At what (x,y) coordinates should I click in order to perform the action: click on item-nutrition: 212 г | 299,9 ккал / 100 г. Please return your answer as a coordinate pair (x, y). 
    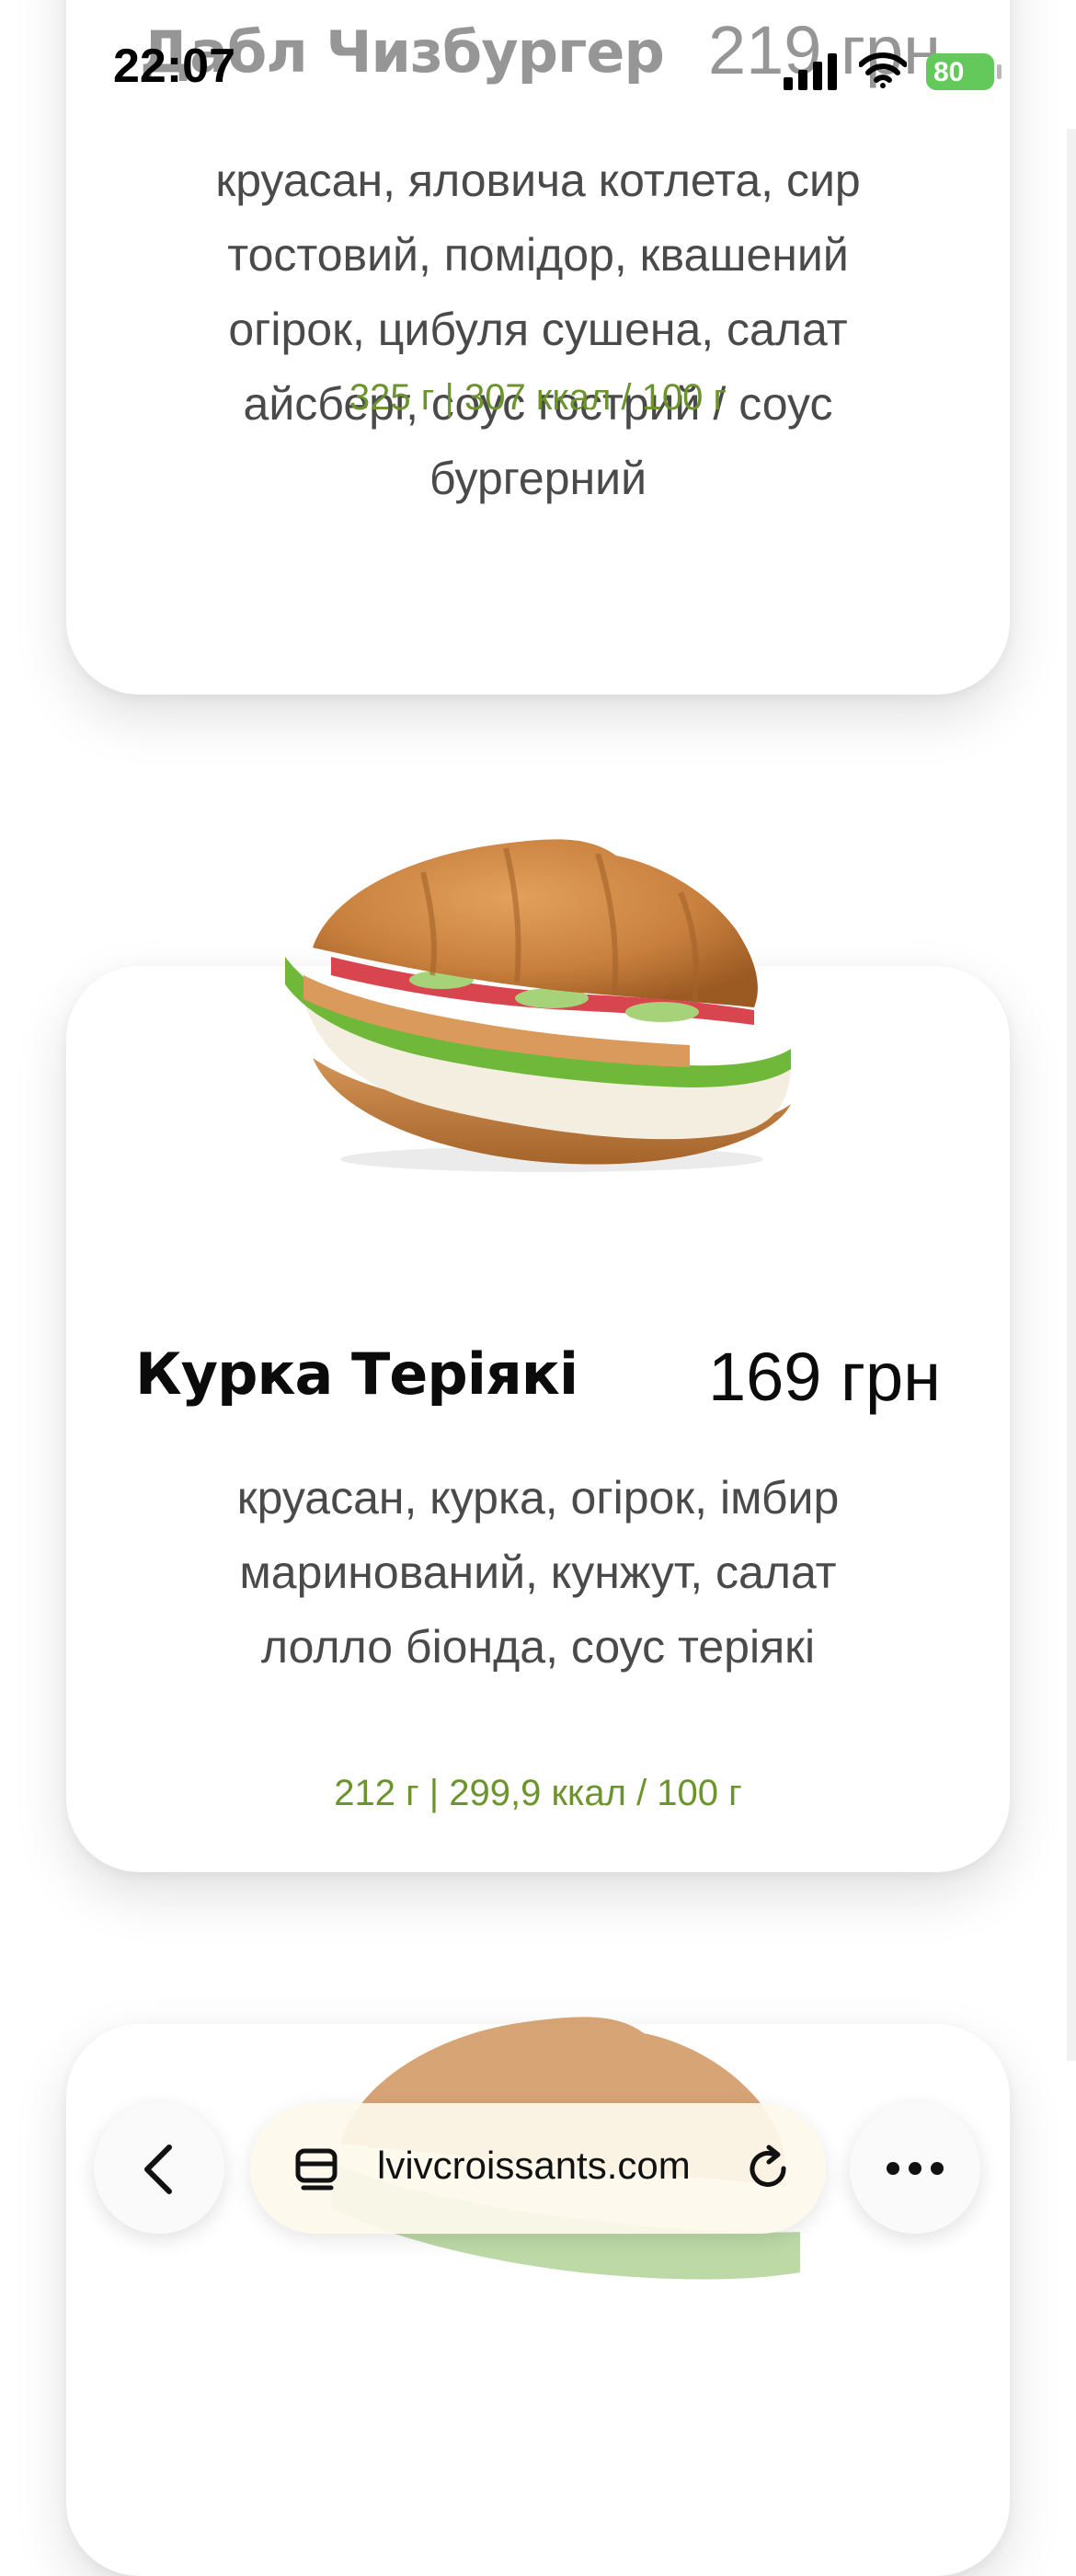
    Looking at the image, I should click on (538, 1793).